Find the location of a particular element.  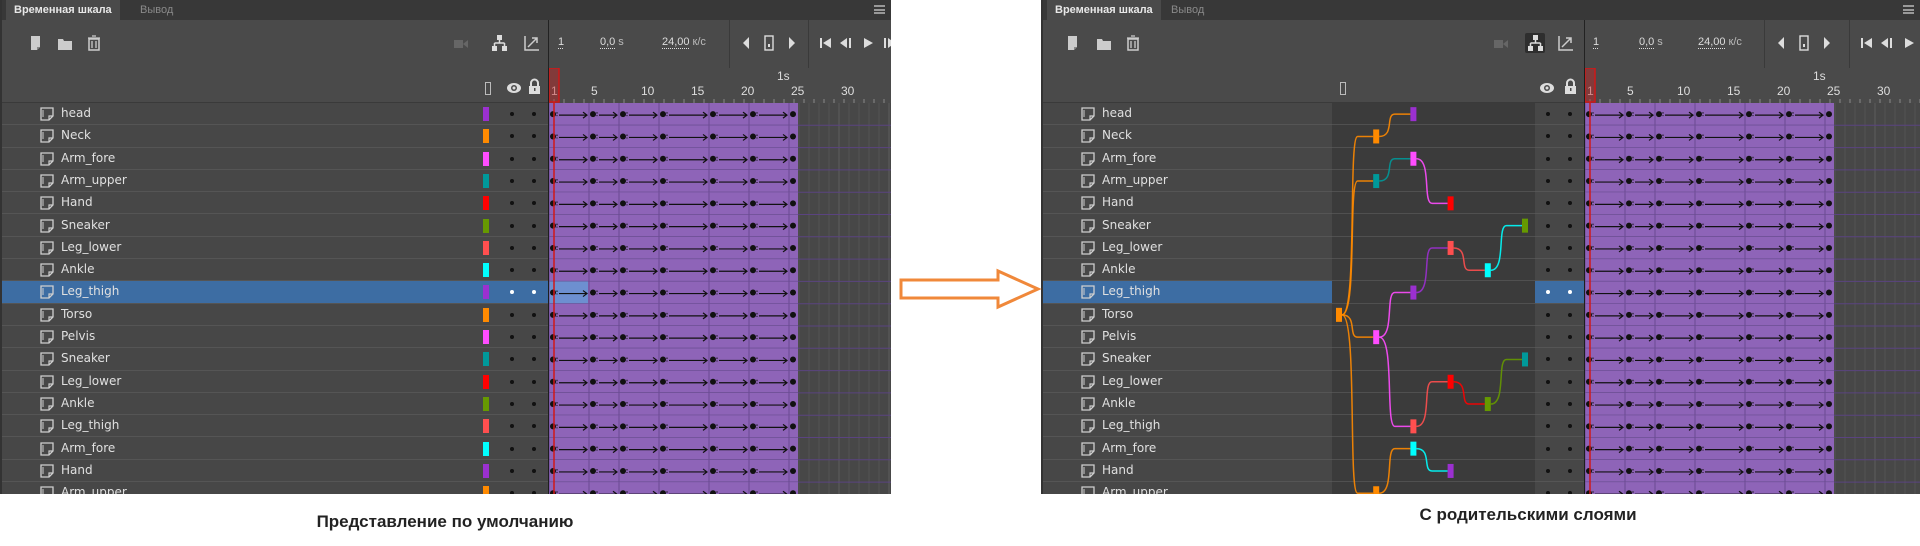

layer-row: Leg_thigh is located at coordinates (1187, 426).